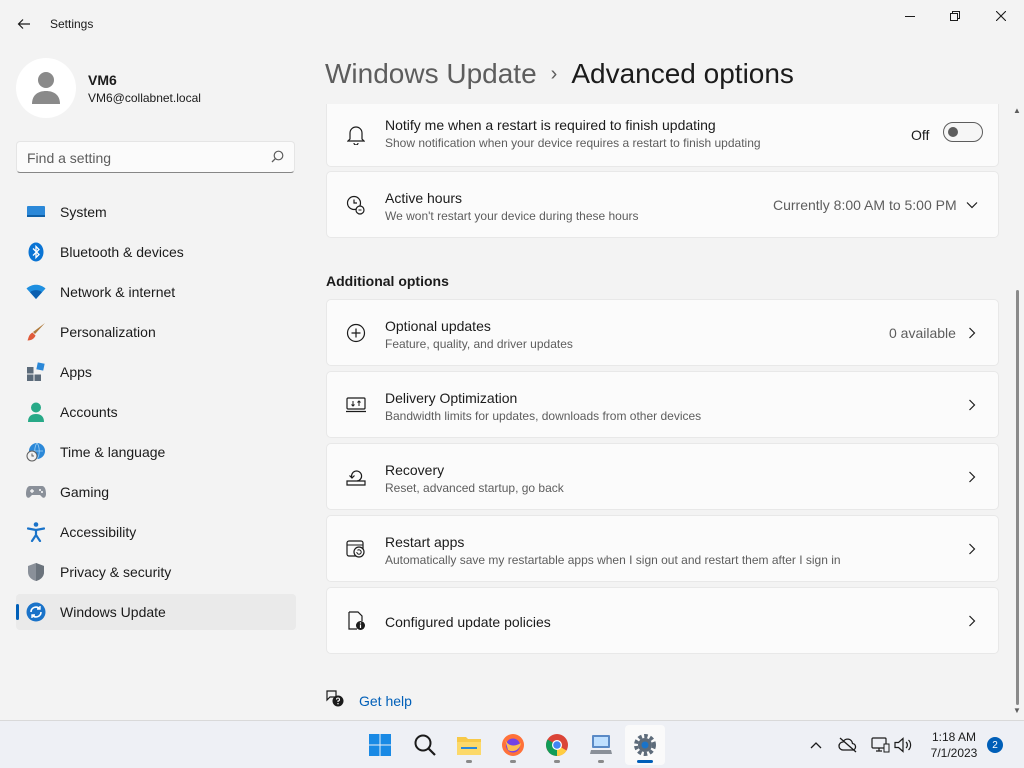 Image resolution: width=1024 pixels, height=768 pixels. What do you see at coordinates (118, 292) in the screenshot?
I see `sidebar-item-label: Network & internet` at bounding box center [118, 292].